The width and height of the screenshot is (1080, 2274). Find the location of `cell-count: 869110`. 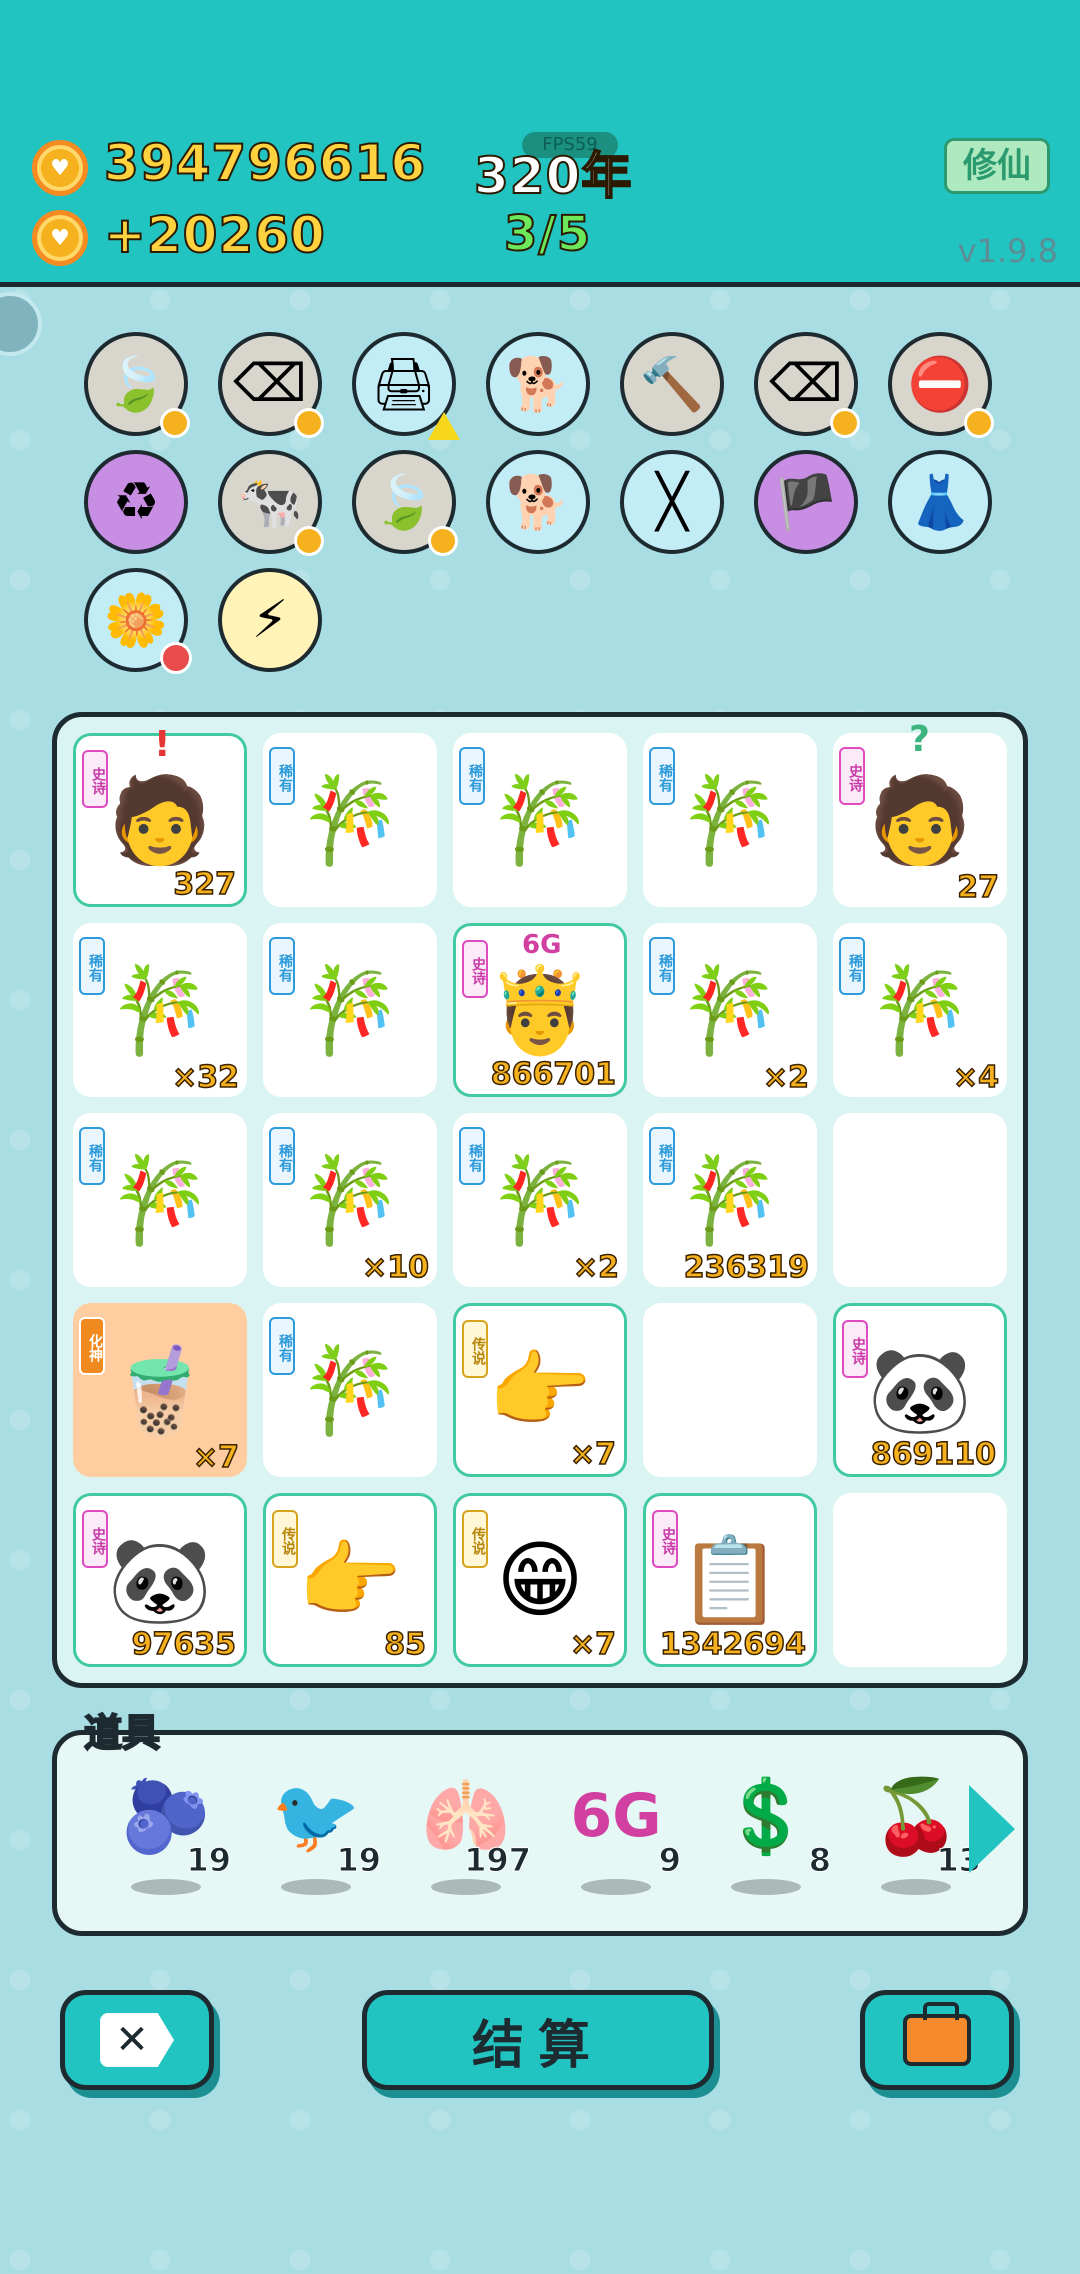

cell-count: 869110 is located at coordinates (933, 1454).